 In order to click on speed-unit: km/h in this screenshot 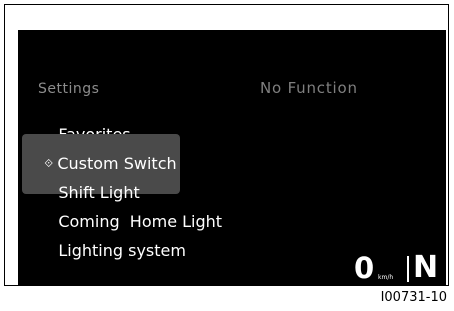, I will do `click(386, 277)`.